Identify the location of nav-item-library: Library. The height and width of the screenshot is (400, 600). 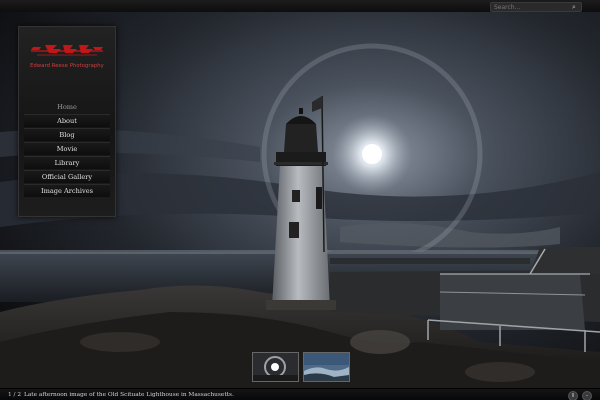
(67, 162).